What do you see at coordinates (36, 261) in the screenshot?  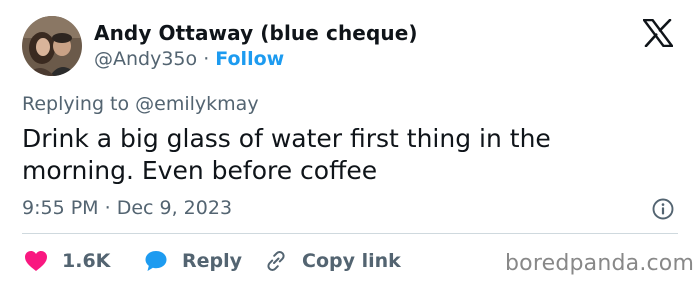 I see `heart-icon` at bounding box center [36, 261].